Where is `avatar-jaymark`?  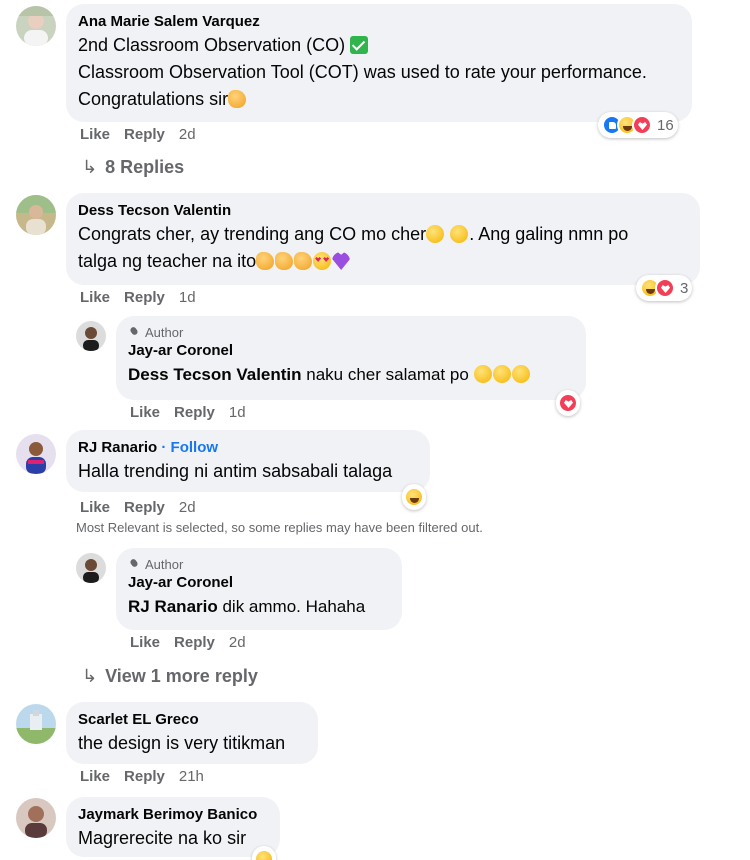 avatar-jaymark is located at coordinates (36, 818).